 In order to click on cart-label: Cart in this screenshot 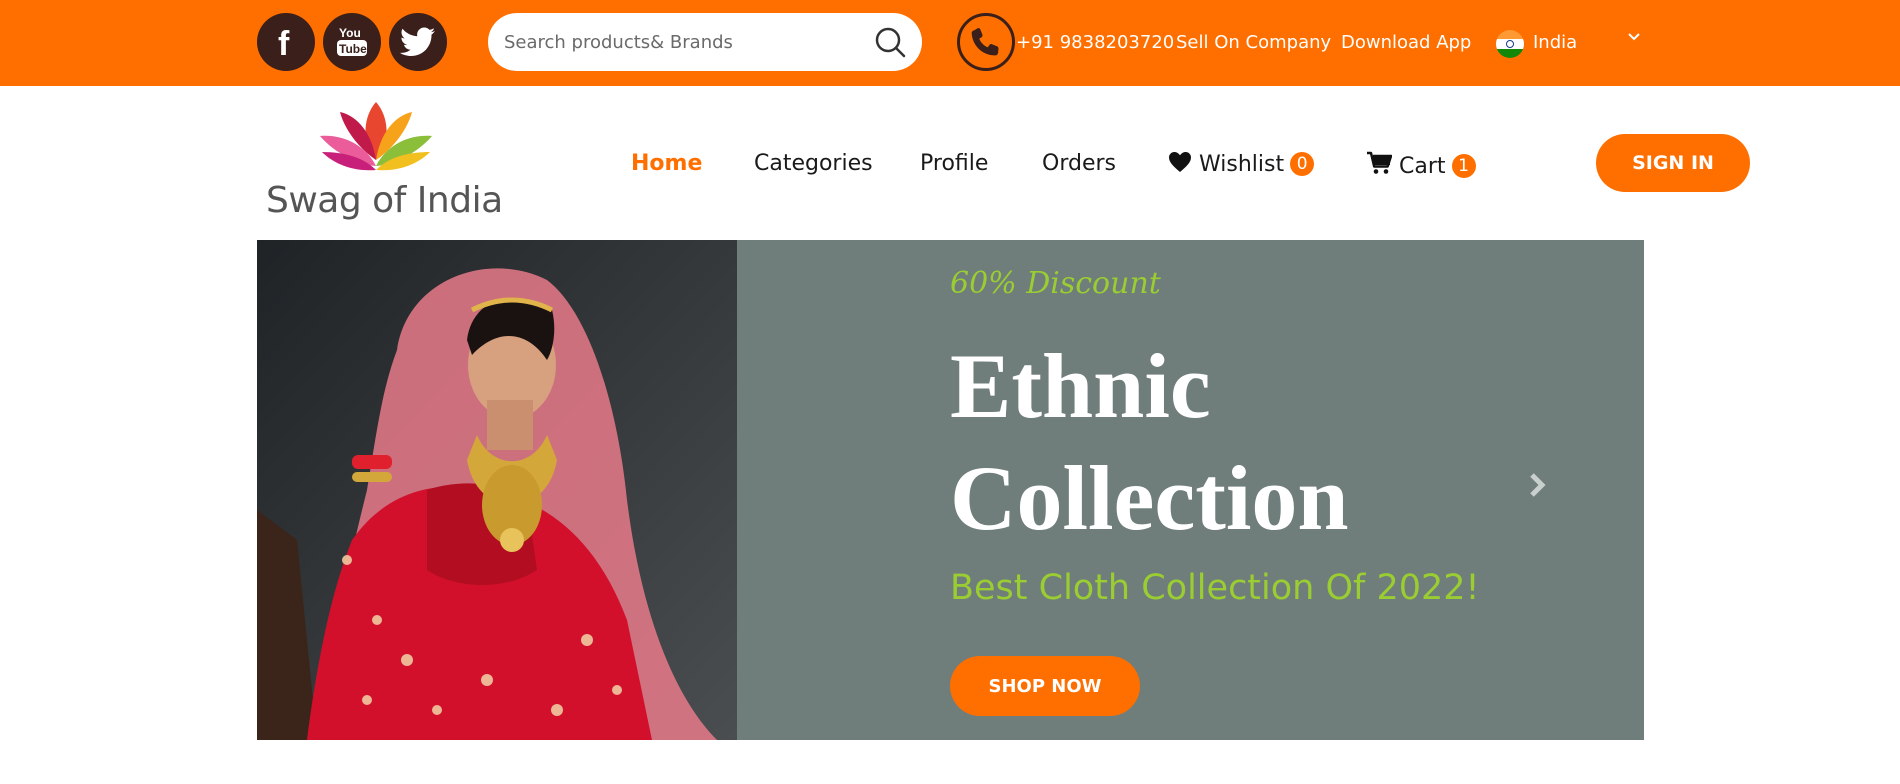, I will do `click(1422, 166)`.